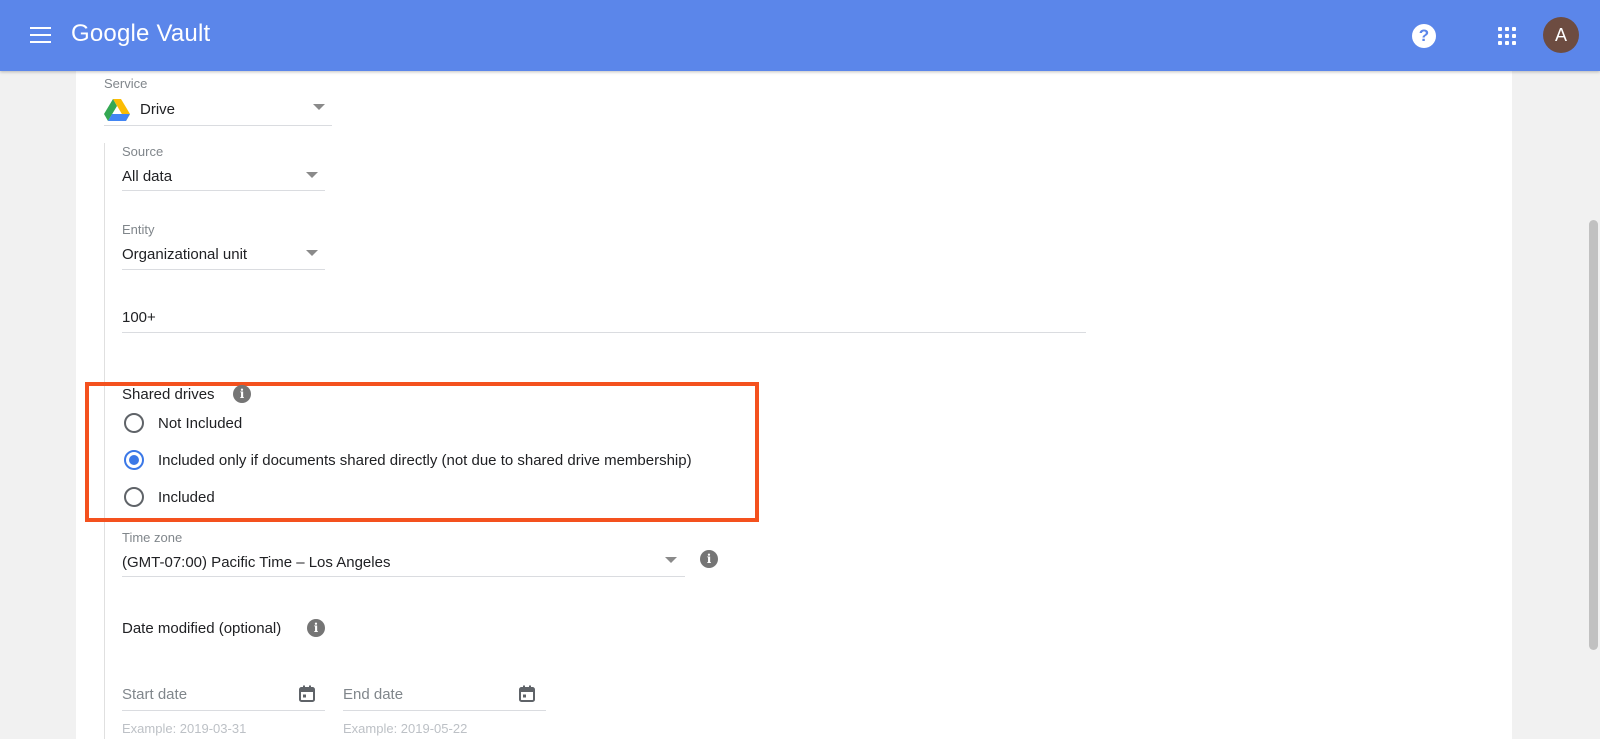  I want to click on shared-drives-label: Shared drives, so click(168, 394).